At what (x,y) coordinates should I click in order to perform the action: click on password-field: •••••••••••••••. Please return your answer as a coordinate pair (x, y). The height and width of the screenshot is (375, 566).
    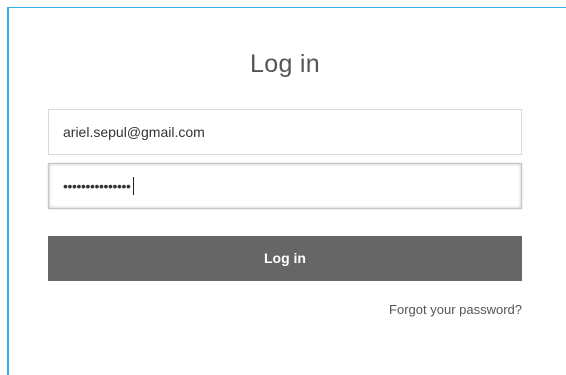
    Looking at the image, I should click on (285, 186).